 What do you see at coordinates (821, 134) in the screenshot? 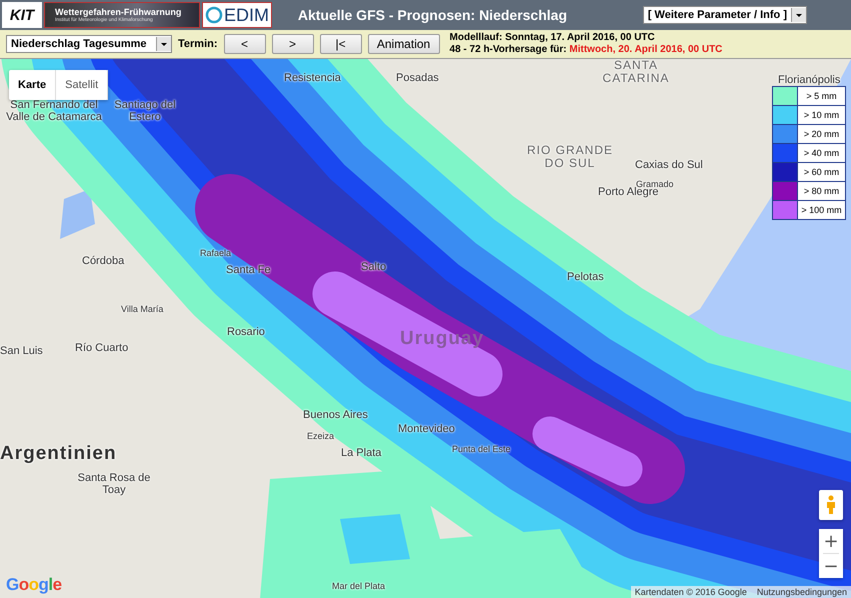
I see `legend-label: > 20 mm` at bounding box center [821, 134].